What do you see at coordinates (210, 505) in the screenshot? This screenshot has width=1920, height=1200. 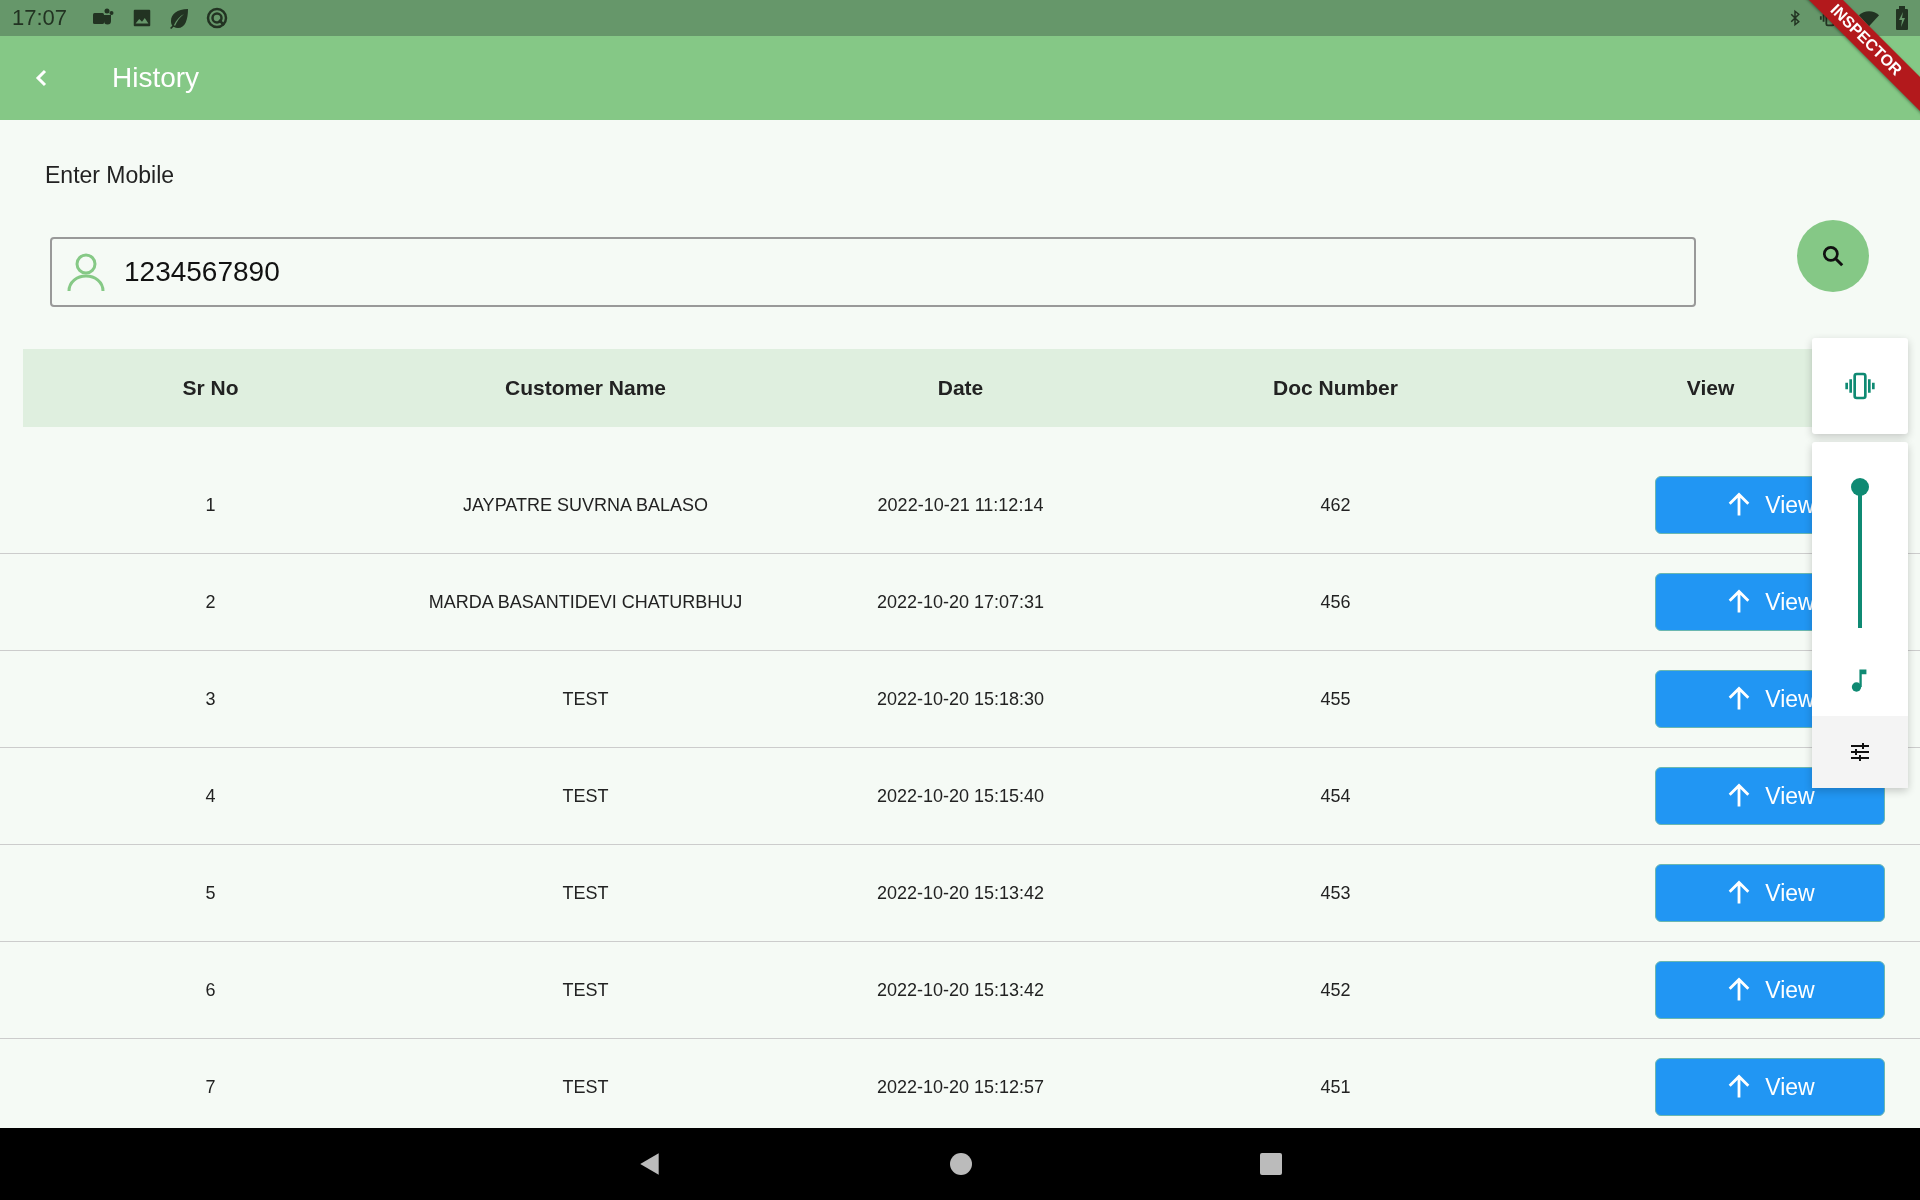 I see `table-cell-text: 1` at bounding box center [210, 505].